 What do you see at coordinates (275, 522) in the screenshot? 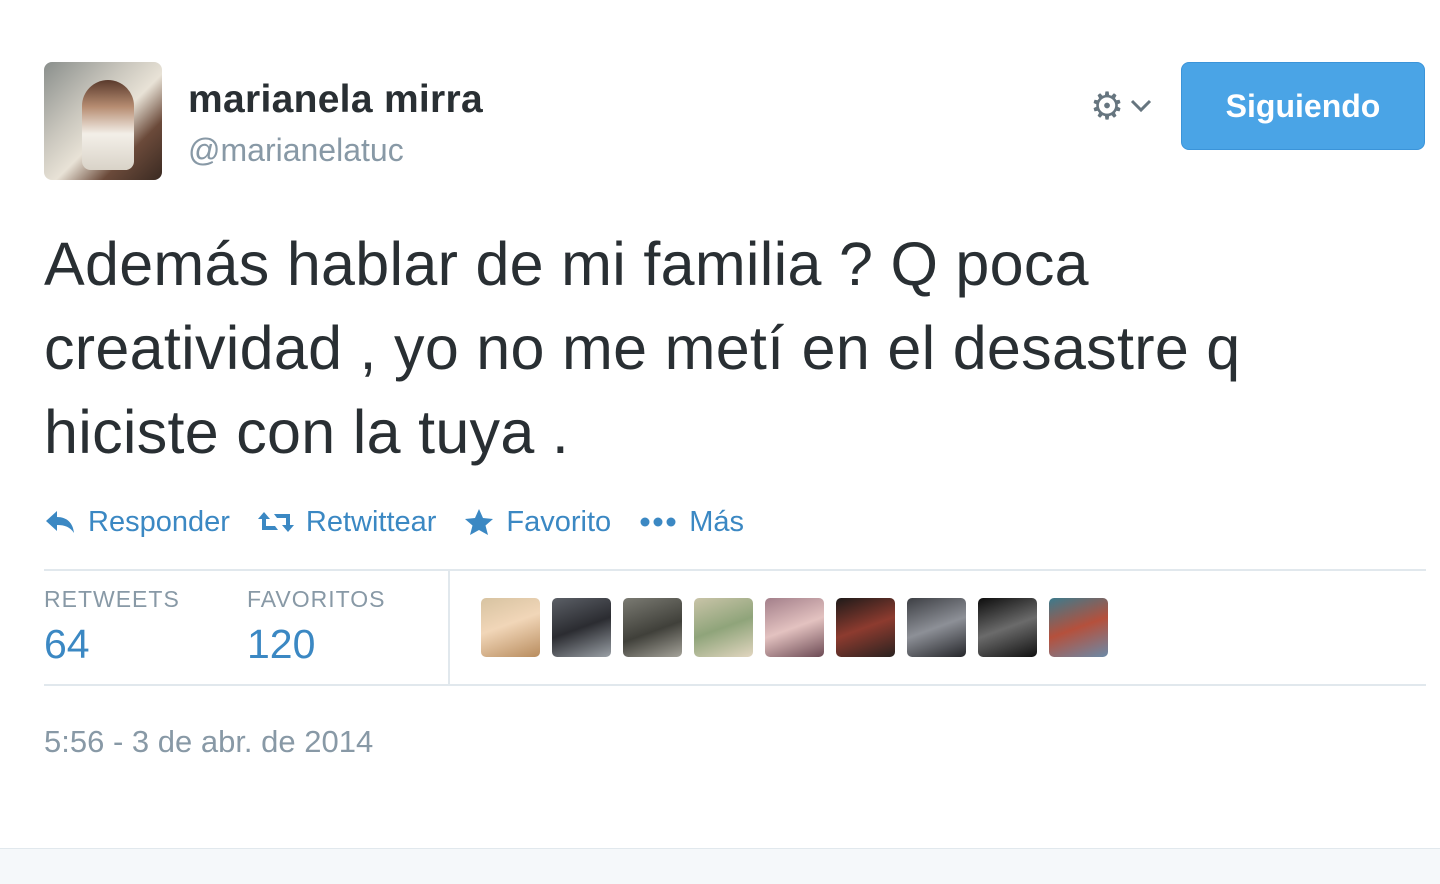
I see `retweet-icon` at bounding box center [275, 522].